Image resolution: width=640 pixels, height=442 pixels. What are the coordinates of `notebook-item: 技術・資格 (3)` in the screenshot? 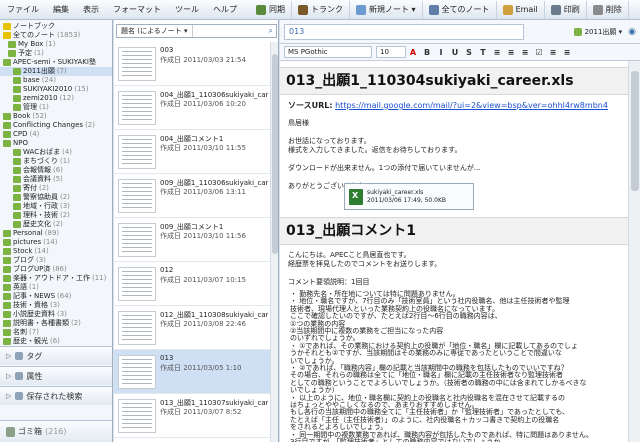 It's located at (56, 305).